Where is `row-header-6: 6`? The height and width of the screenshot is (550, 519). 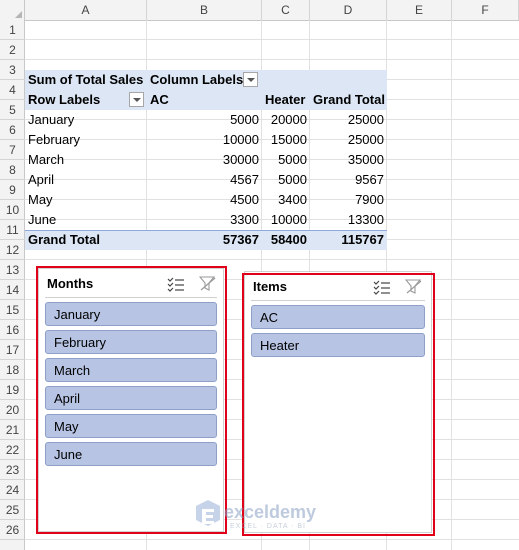 row-header-6: 6 is located at coordinates (12, 130).